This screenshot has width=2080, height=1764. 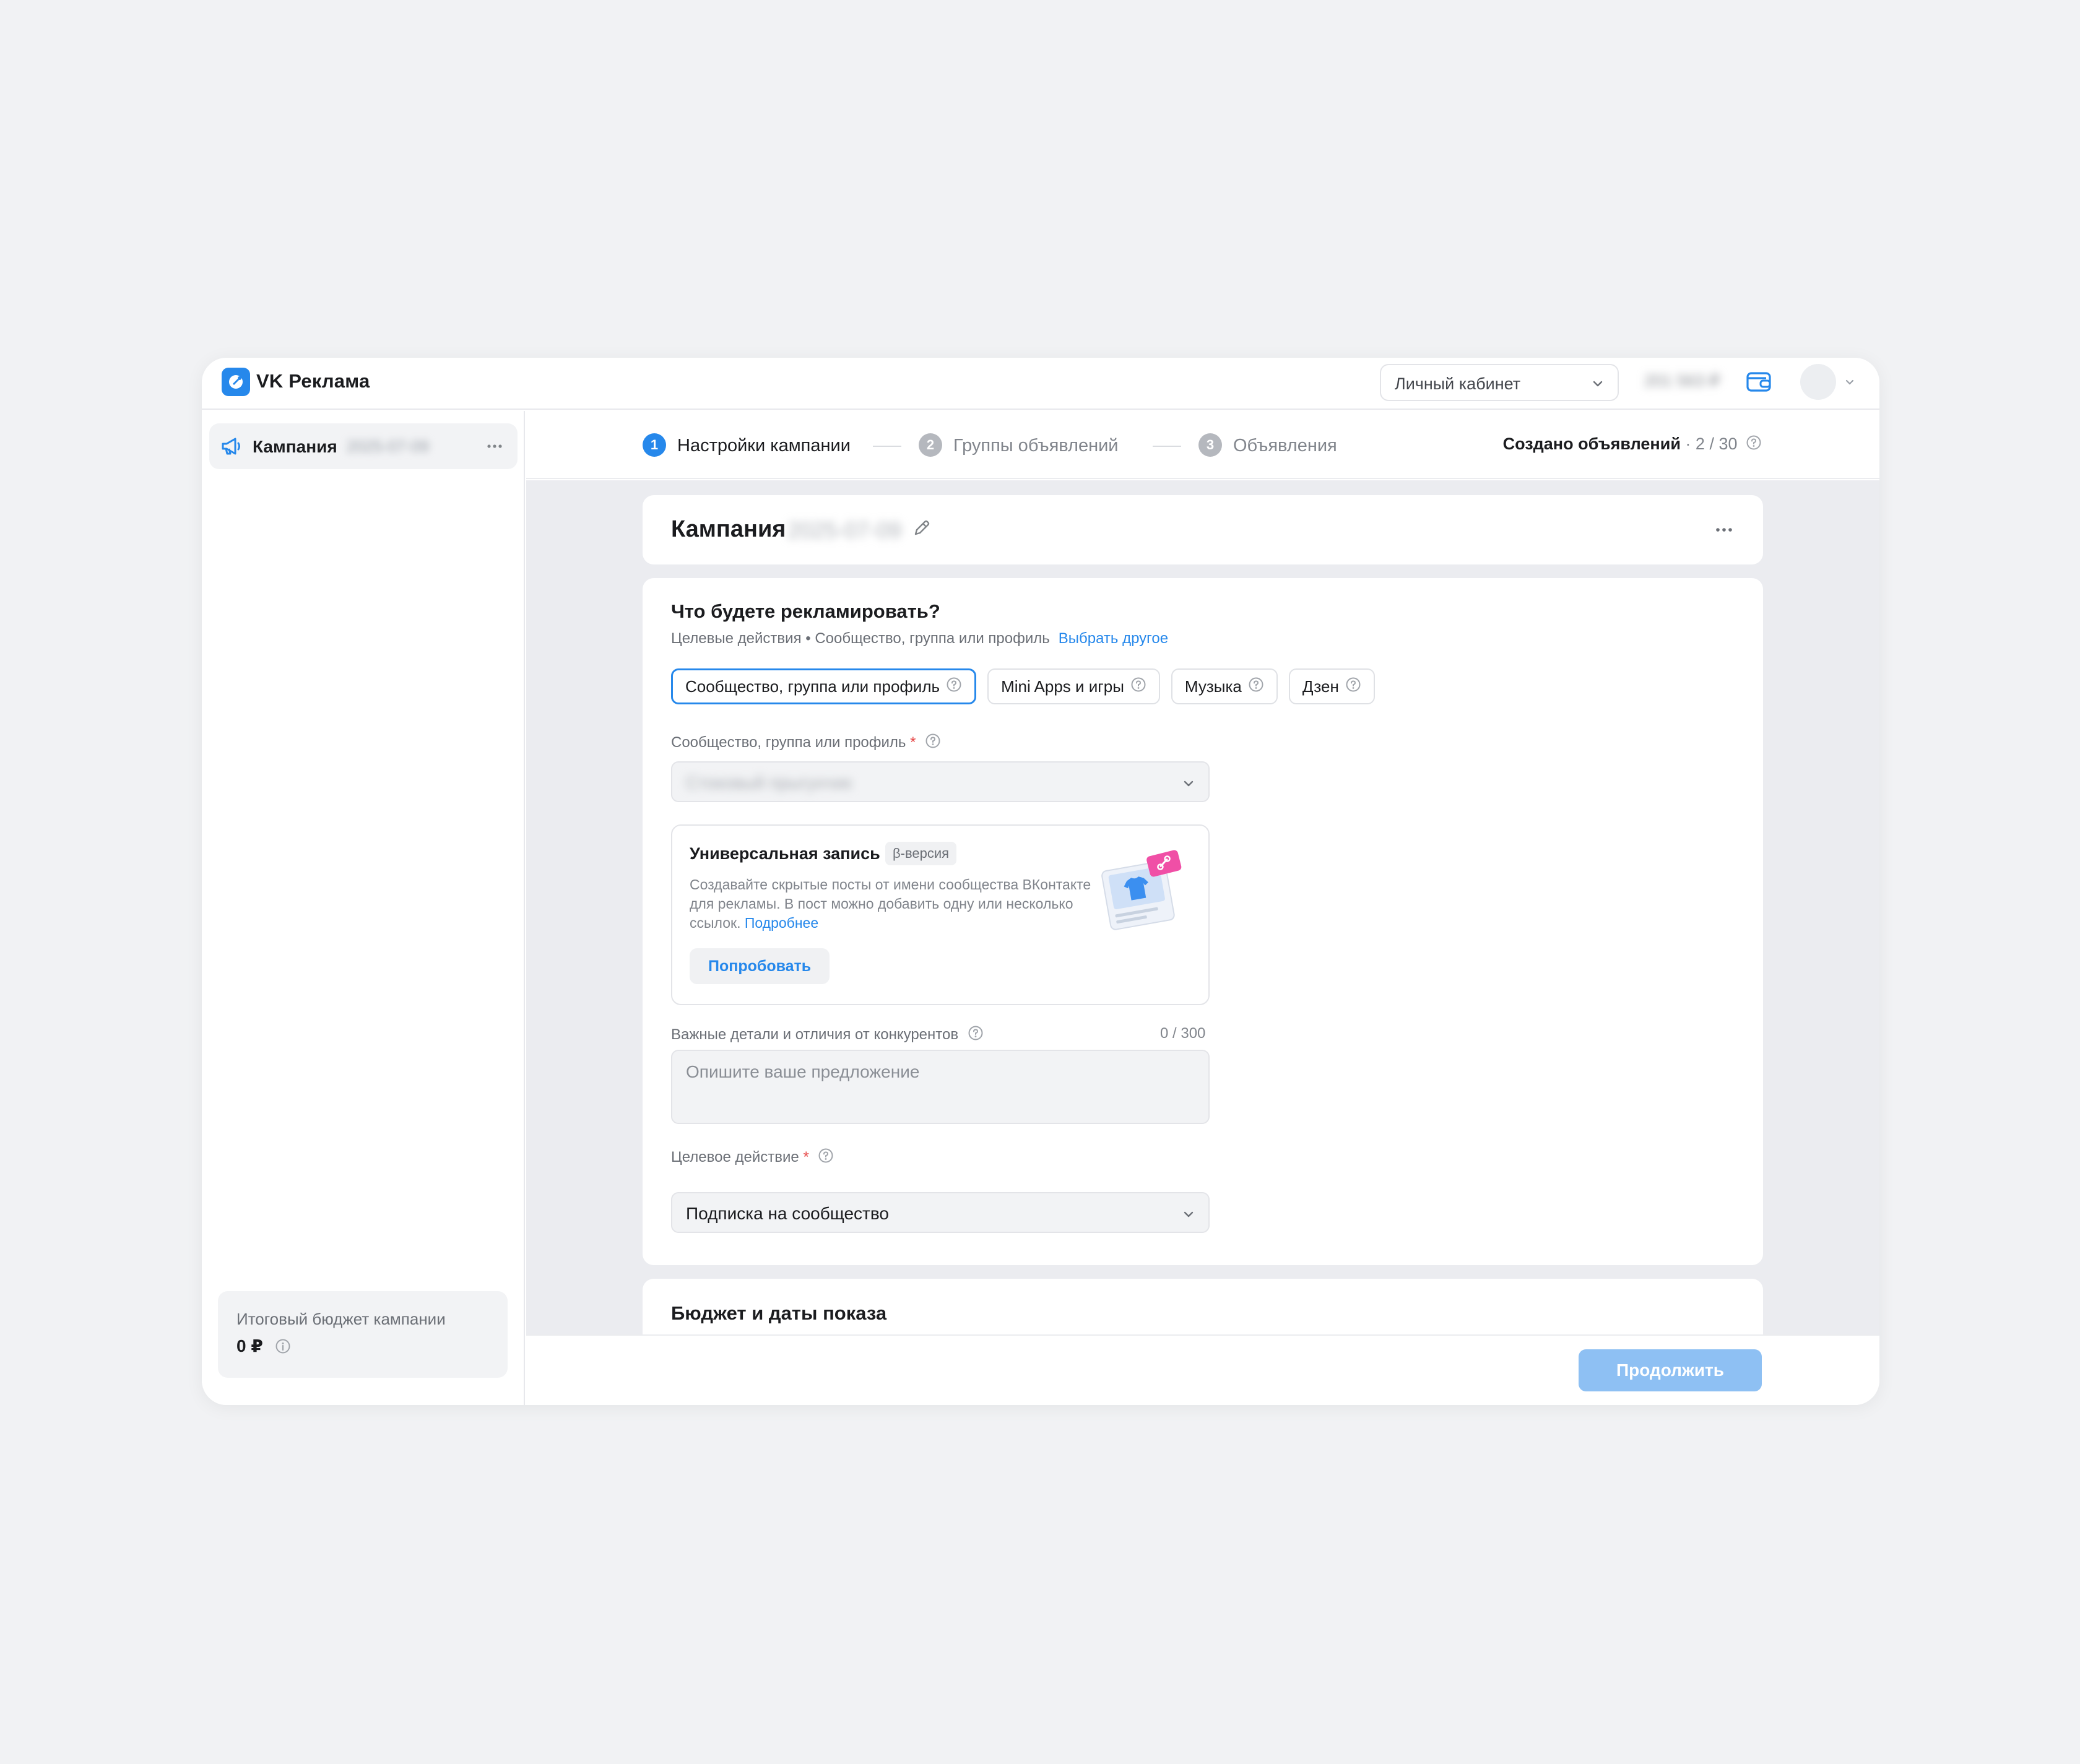 What do you see at coordinates (815, 1034) in the screenshot?
I see `field-label-text: Важные детали и отличия от конкурентов` at bounding box center [815, 1034].